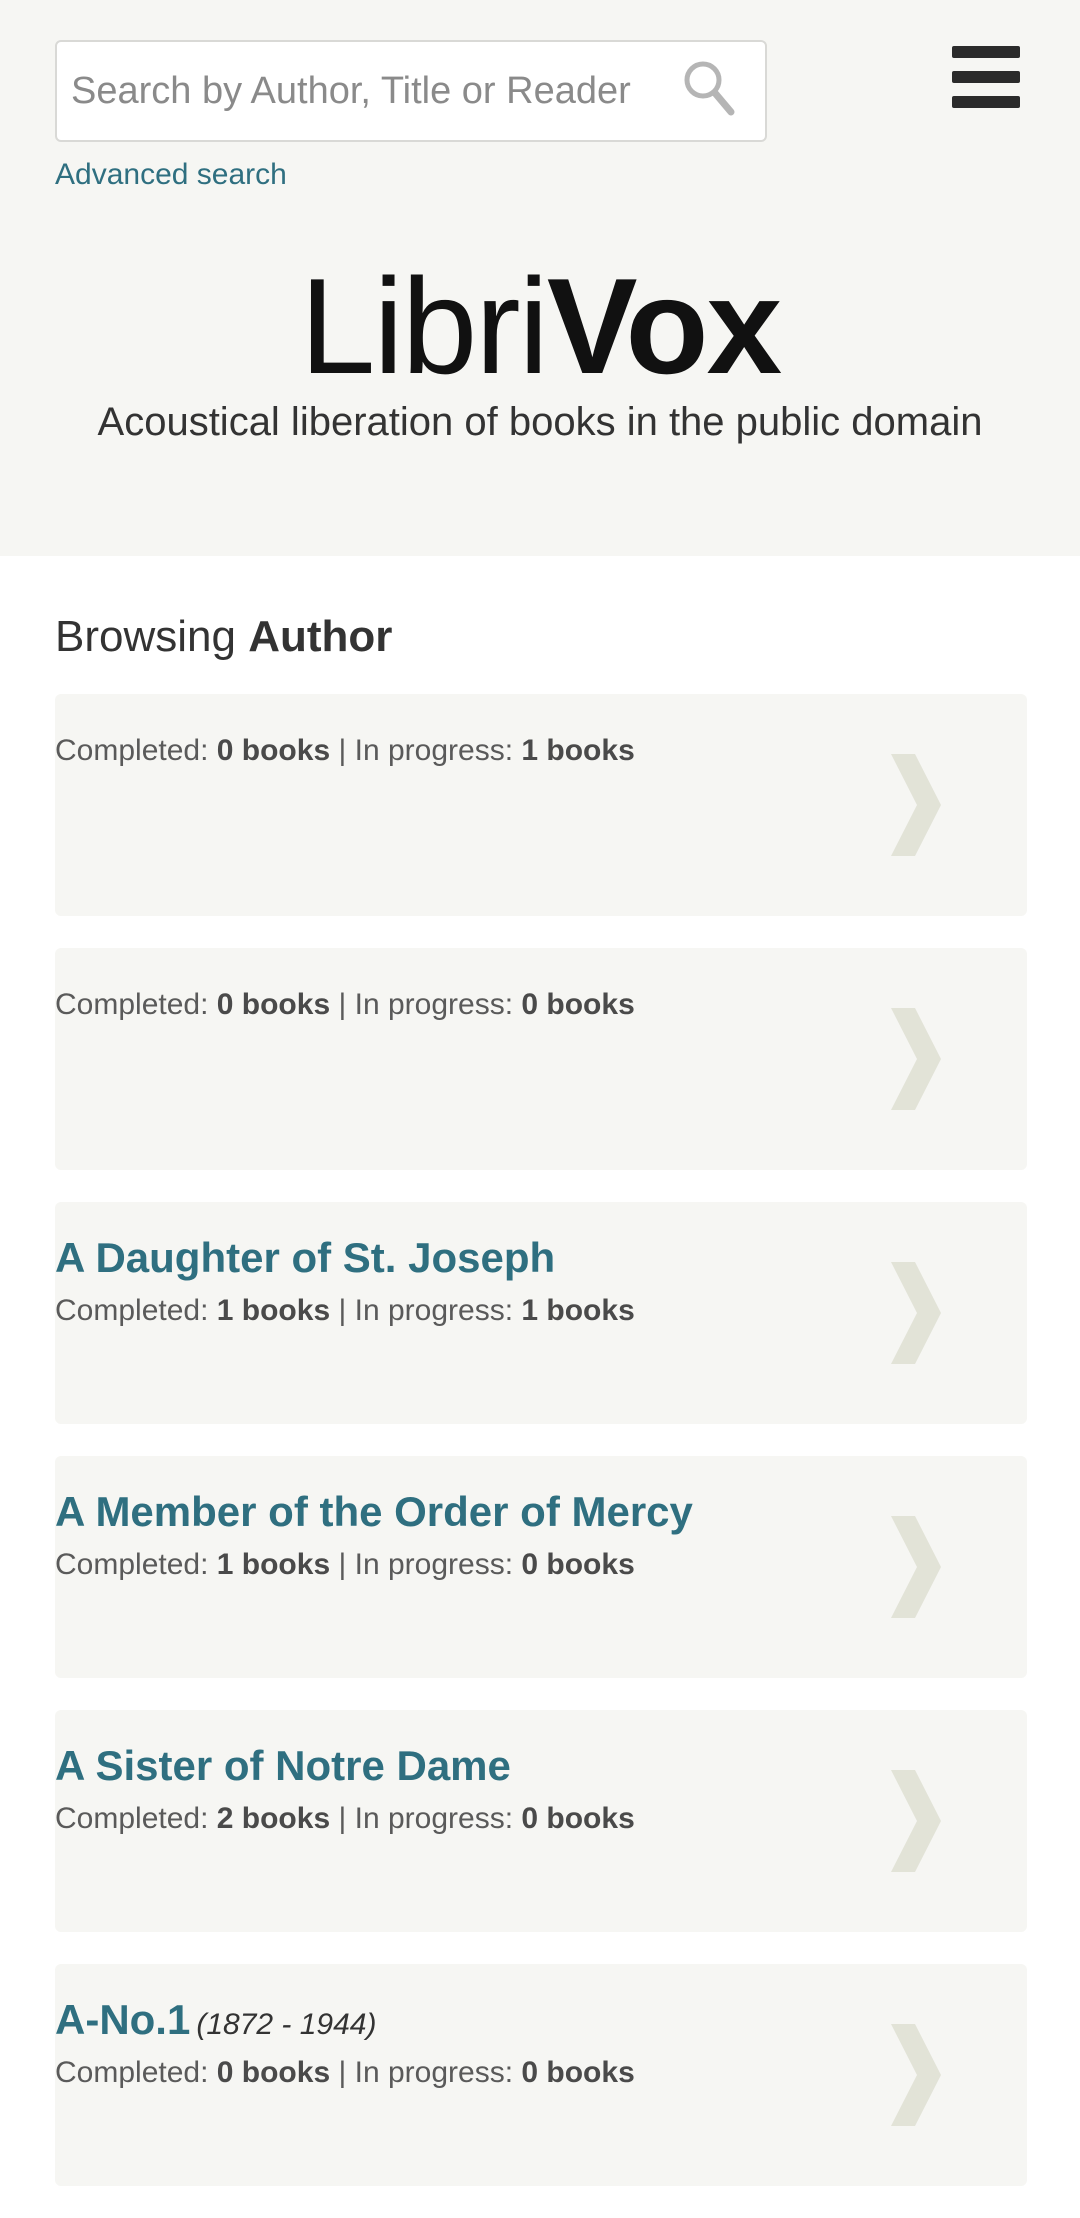  I want to click on search-box, so click(411, 91).